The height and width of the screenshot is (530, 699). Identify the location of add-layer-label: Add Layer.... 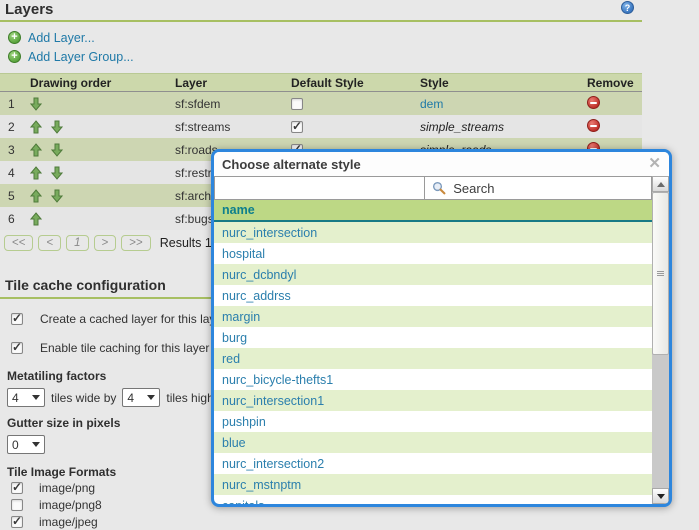
(61, 37).